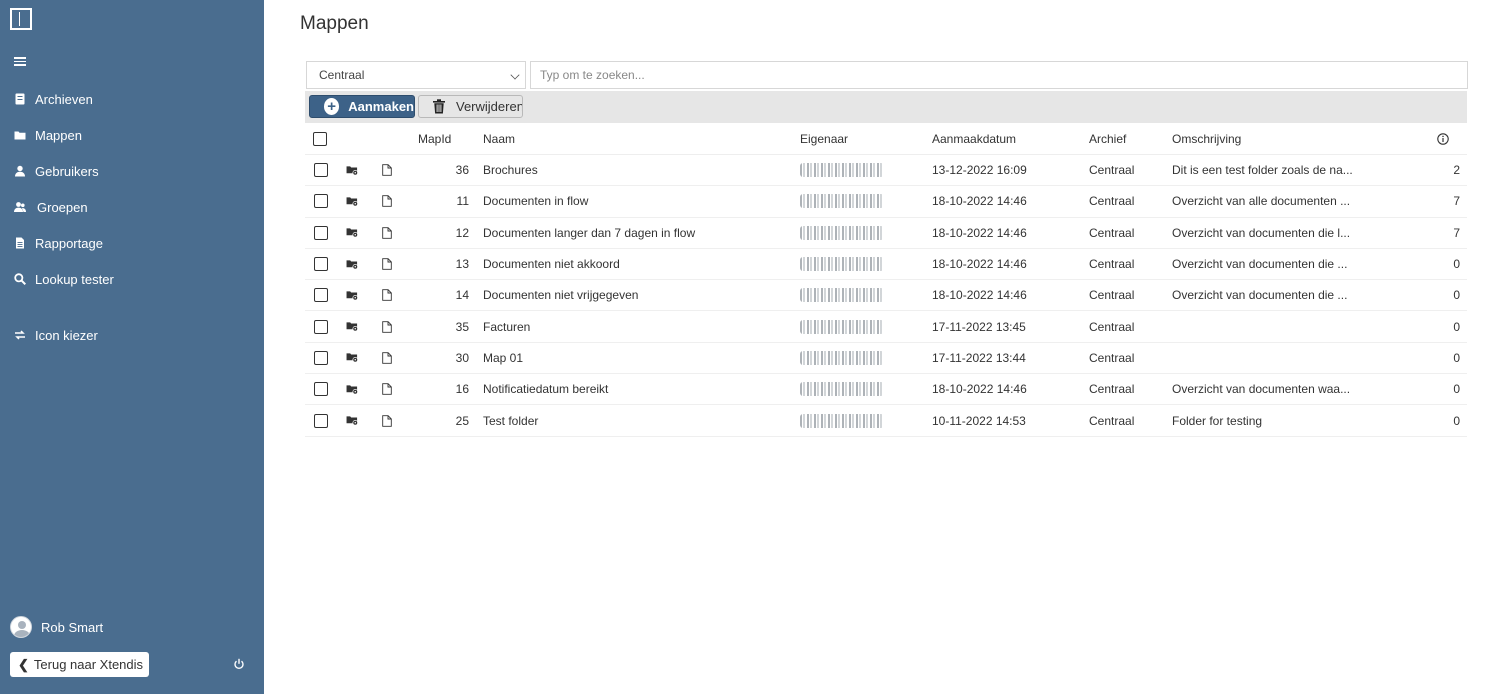 This screenshot has width=1500, height=694. I want to click on header-mapid: MapId, so click(448, 138).